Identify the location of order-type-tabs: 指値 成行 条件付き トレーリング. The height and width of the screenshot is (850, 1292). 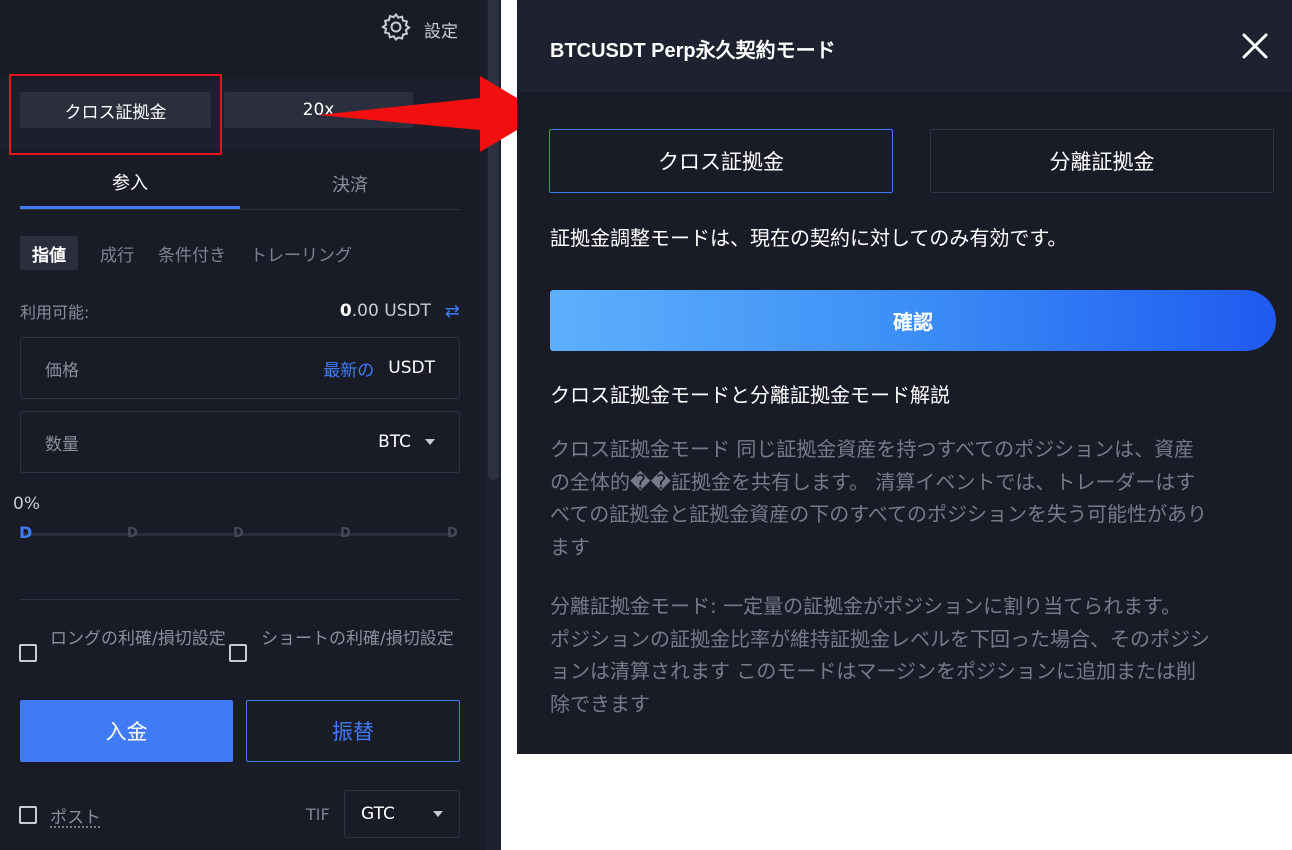
(192, 253).